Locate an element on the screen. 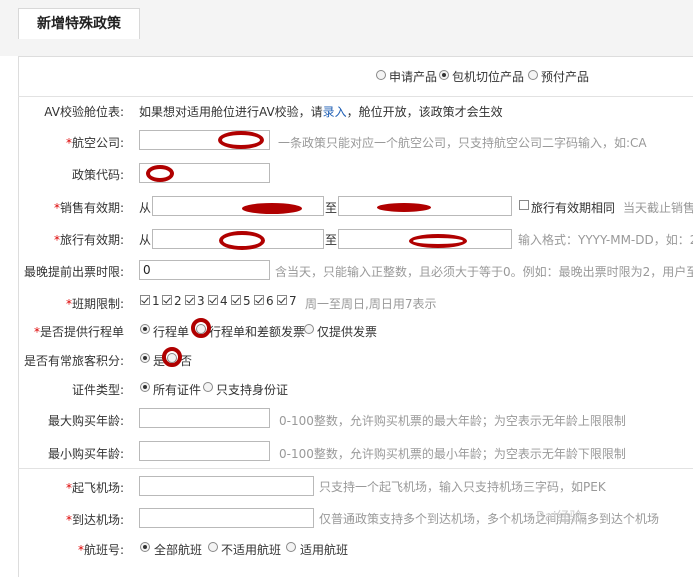 This screenshot has height=577, width=693. day-1-checkbox is located at coordinates (145, 300).